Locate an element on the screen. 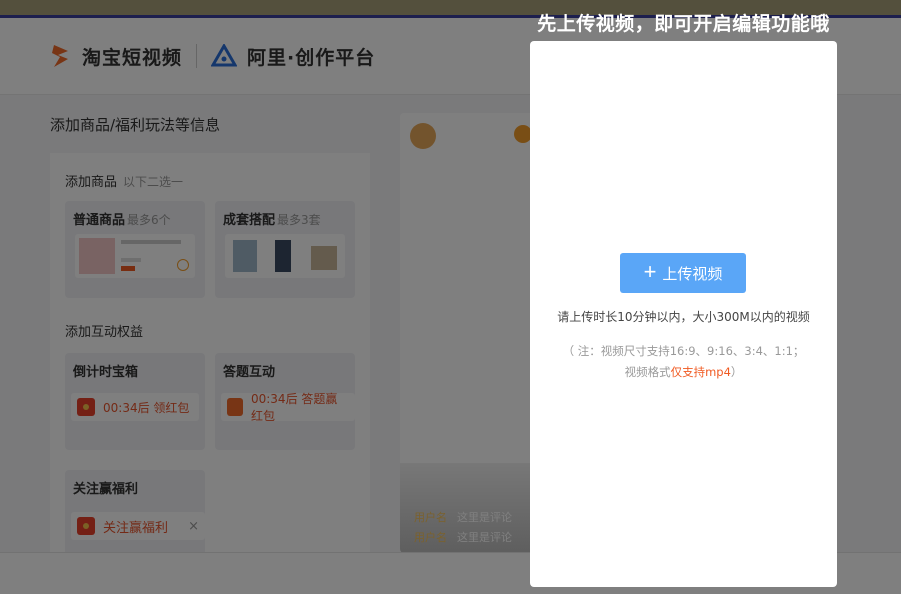 The width and height of the screenshot is (901, 594). plus-icon: + is located at coordinates (650, 271).